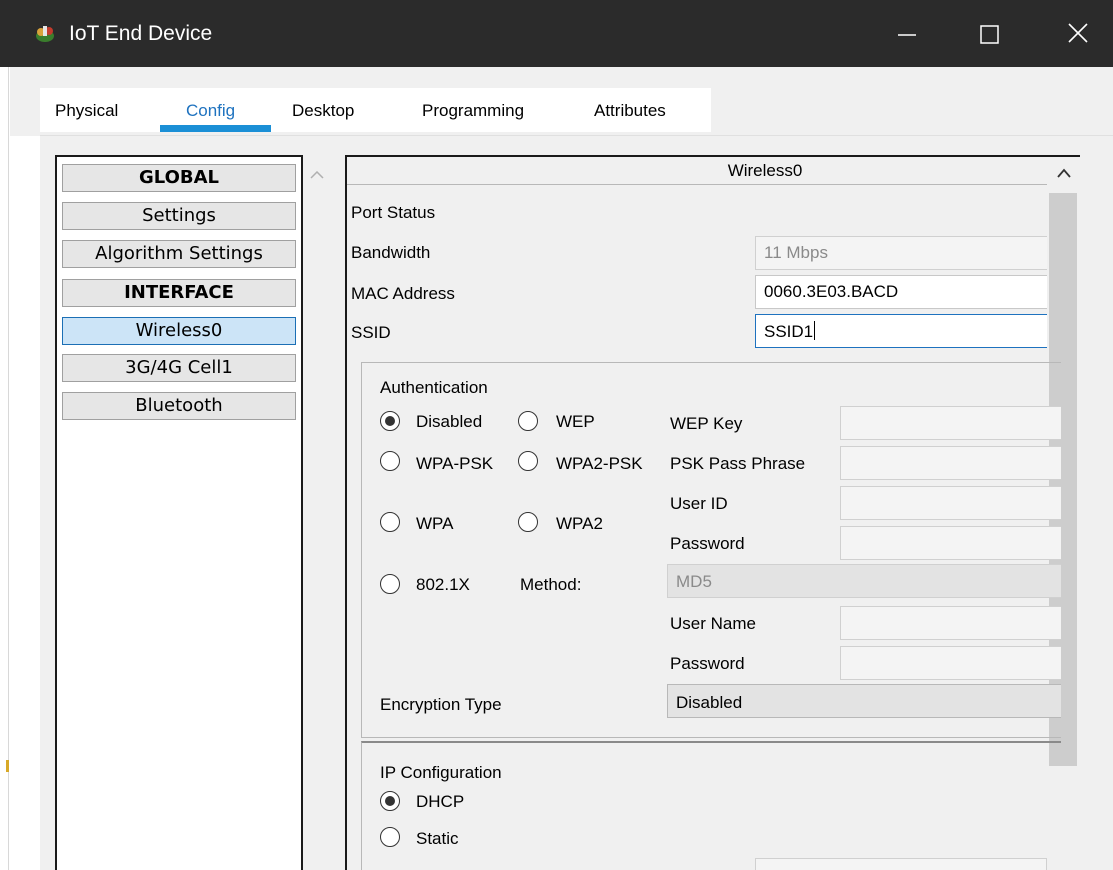 Image resolution: width=1113 pixels, height=870 pixels. What do you see at coordinates (697, 171) in the screenshot?
I see `interface-header: Wireless0` at bounding box center [697, 171].